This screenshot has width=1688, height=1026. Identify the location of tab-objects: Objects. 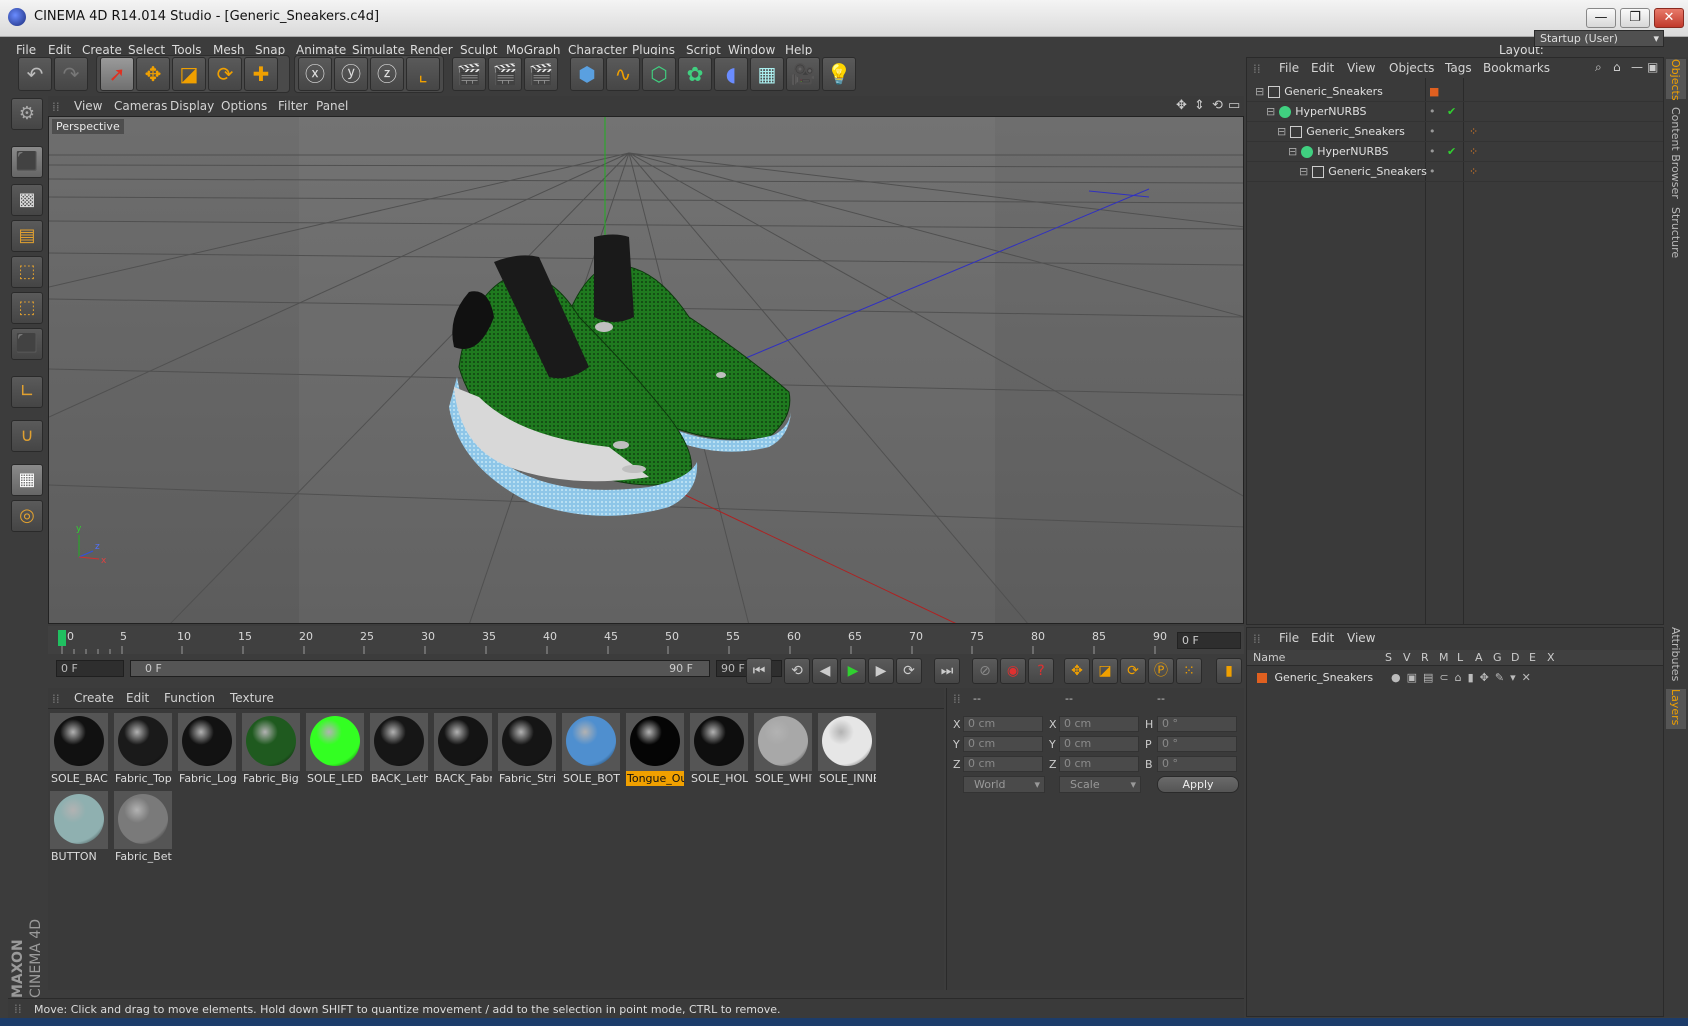
(1676, 80).